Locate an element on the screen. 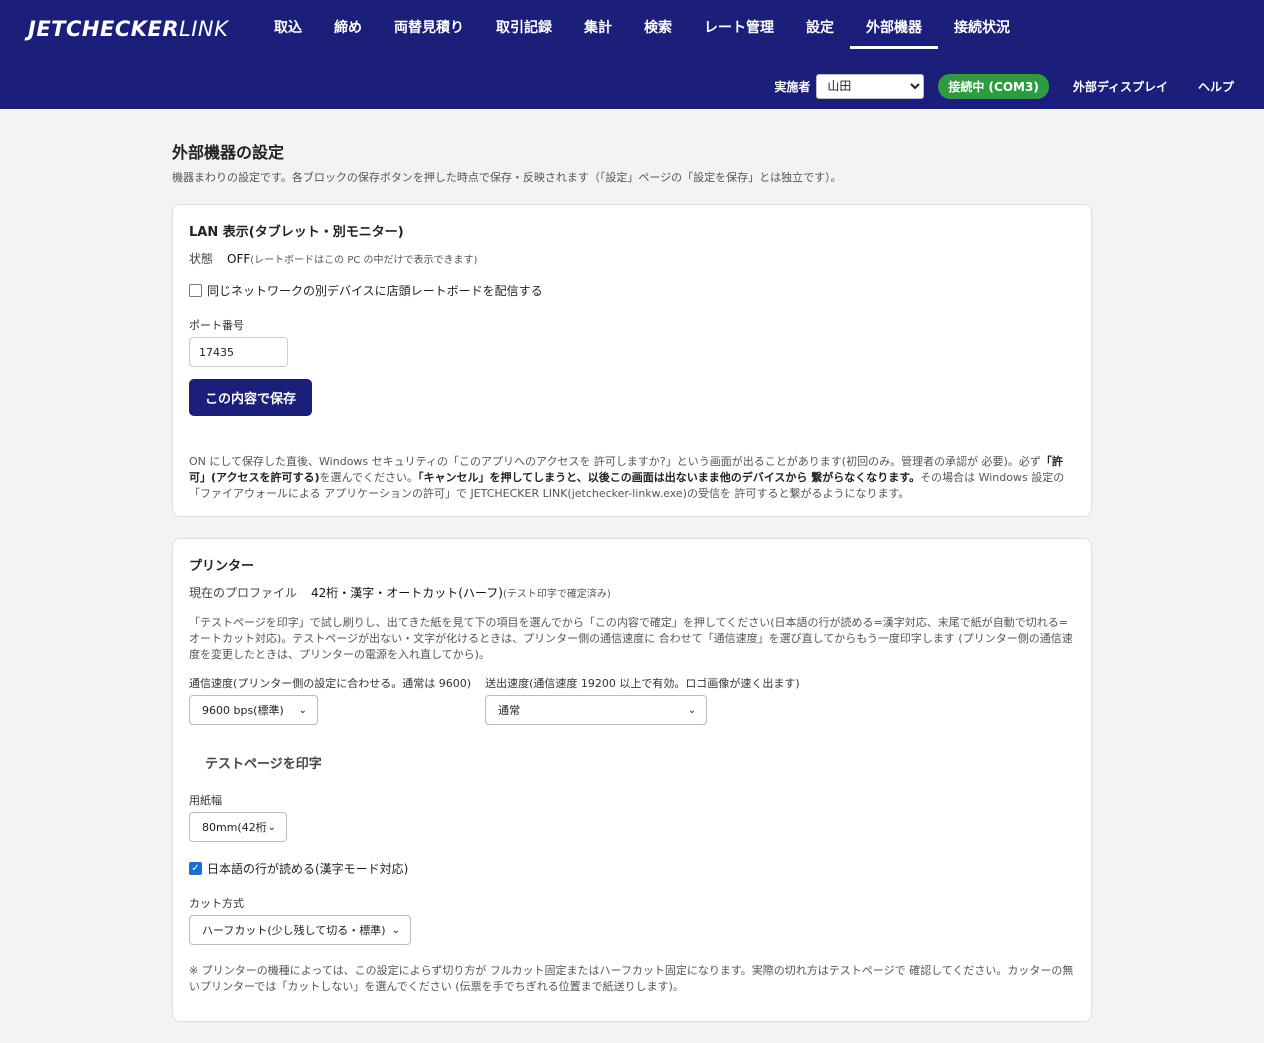  nav-item-8: 外部機器 is located at coordinates (894, 25).